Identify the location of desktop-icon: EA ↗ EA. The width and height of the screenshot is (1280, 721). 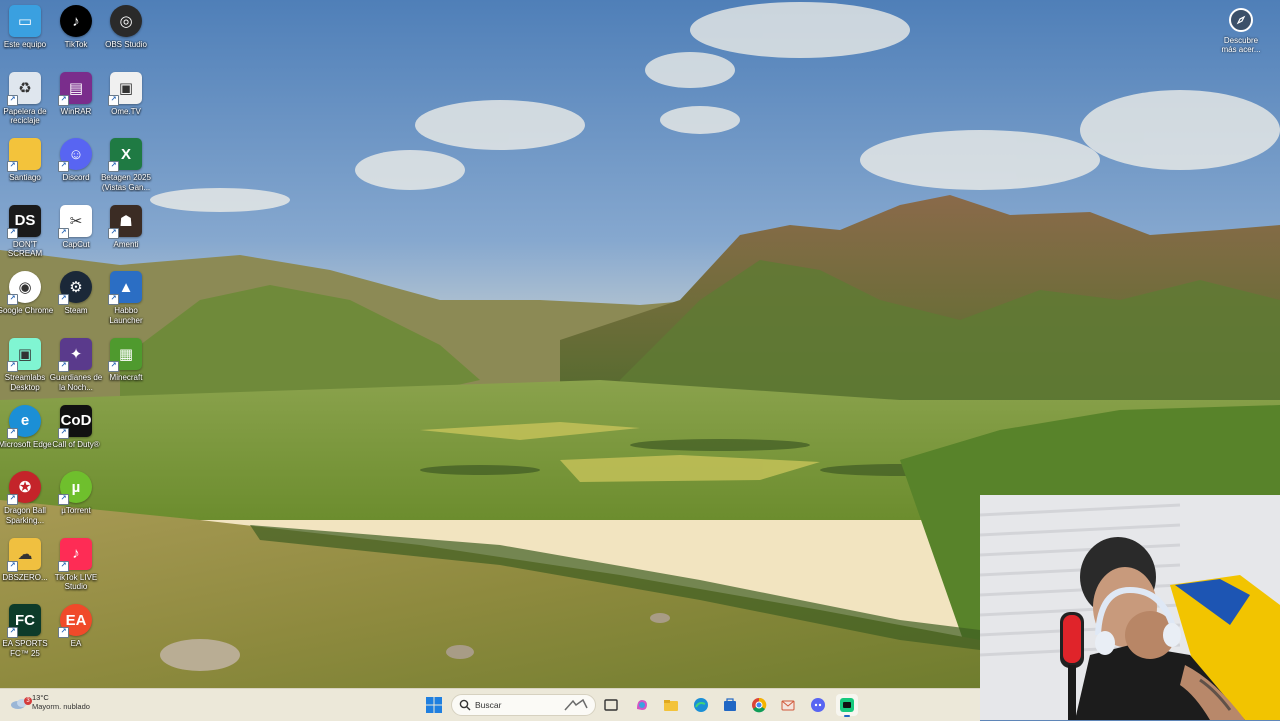
(76, 636).